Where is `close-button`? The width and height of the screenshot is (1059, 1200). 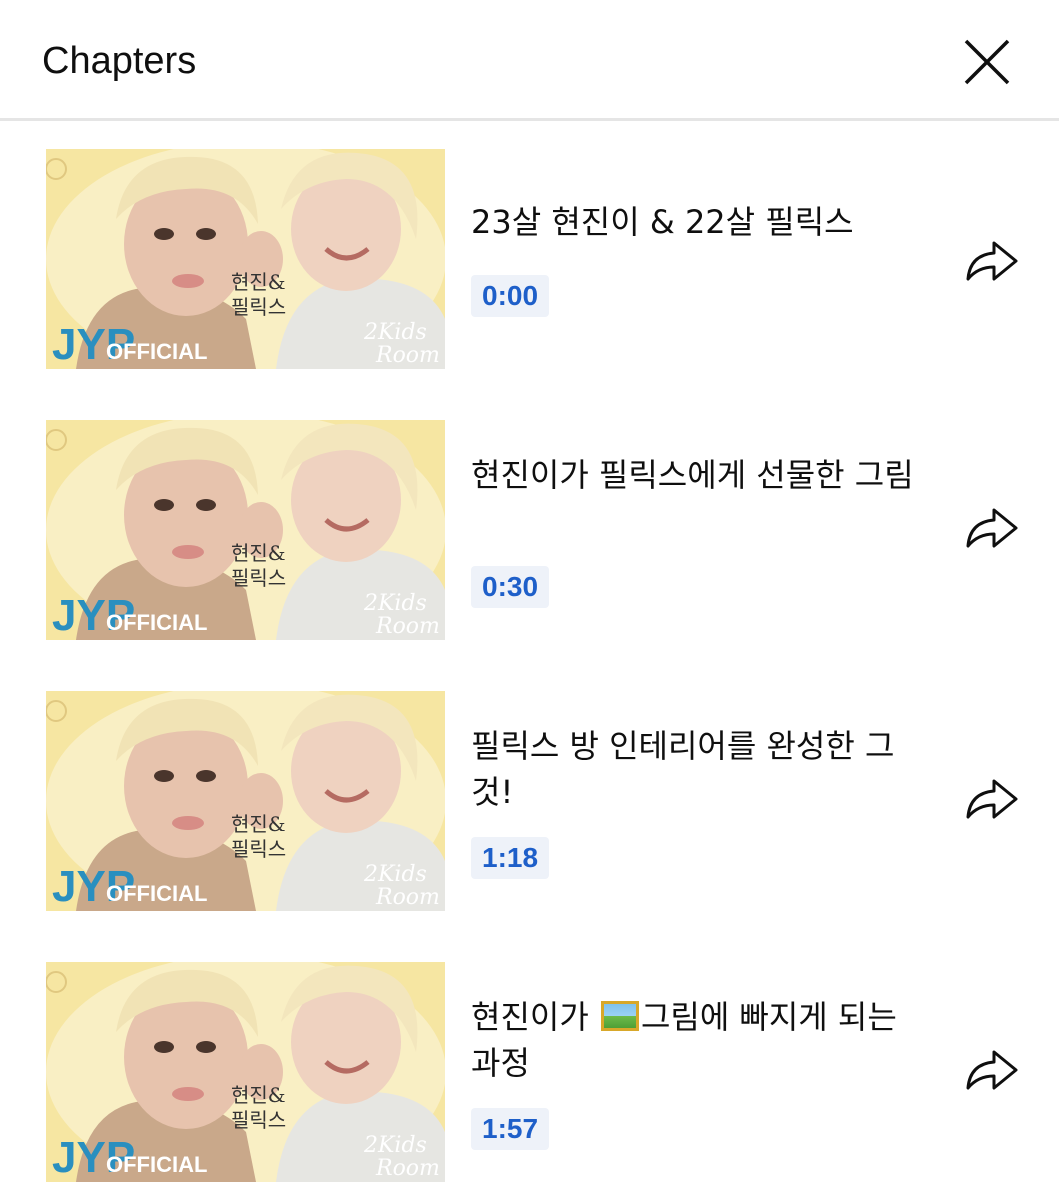
close-button is located at coordinates (987, 63).